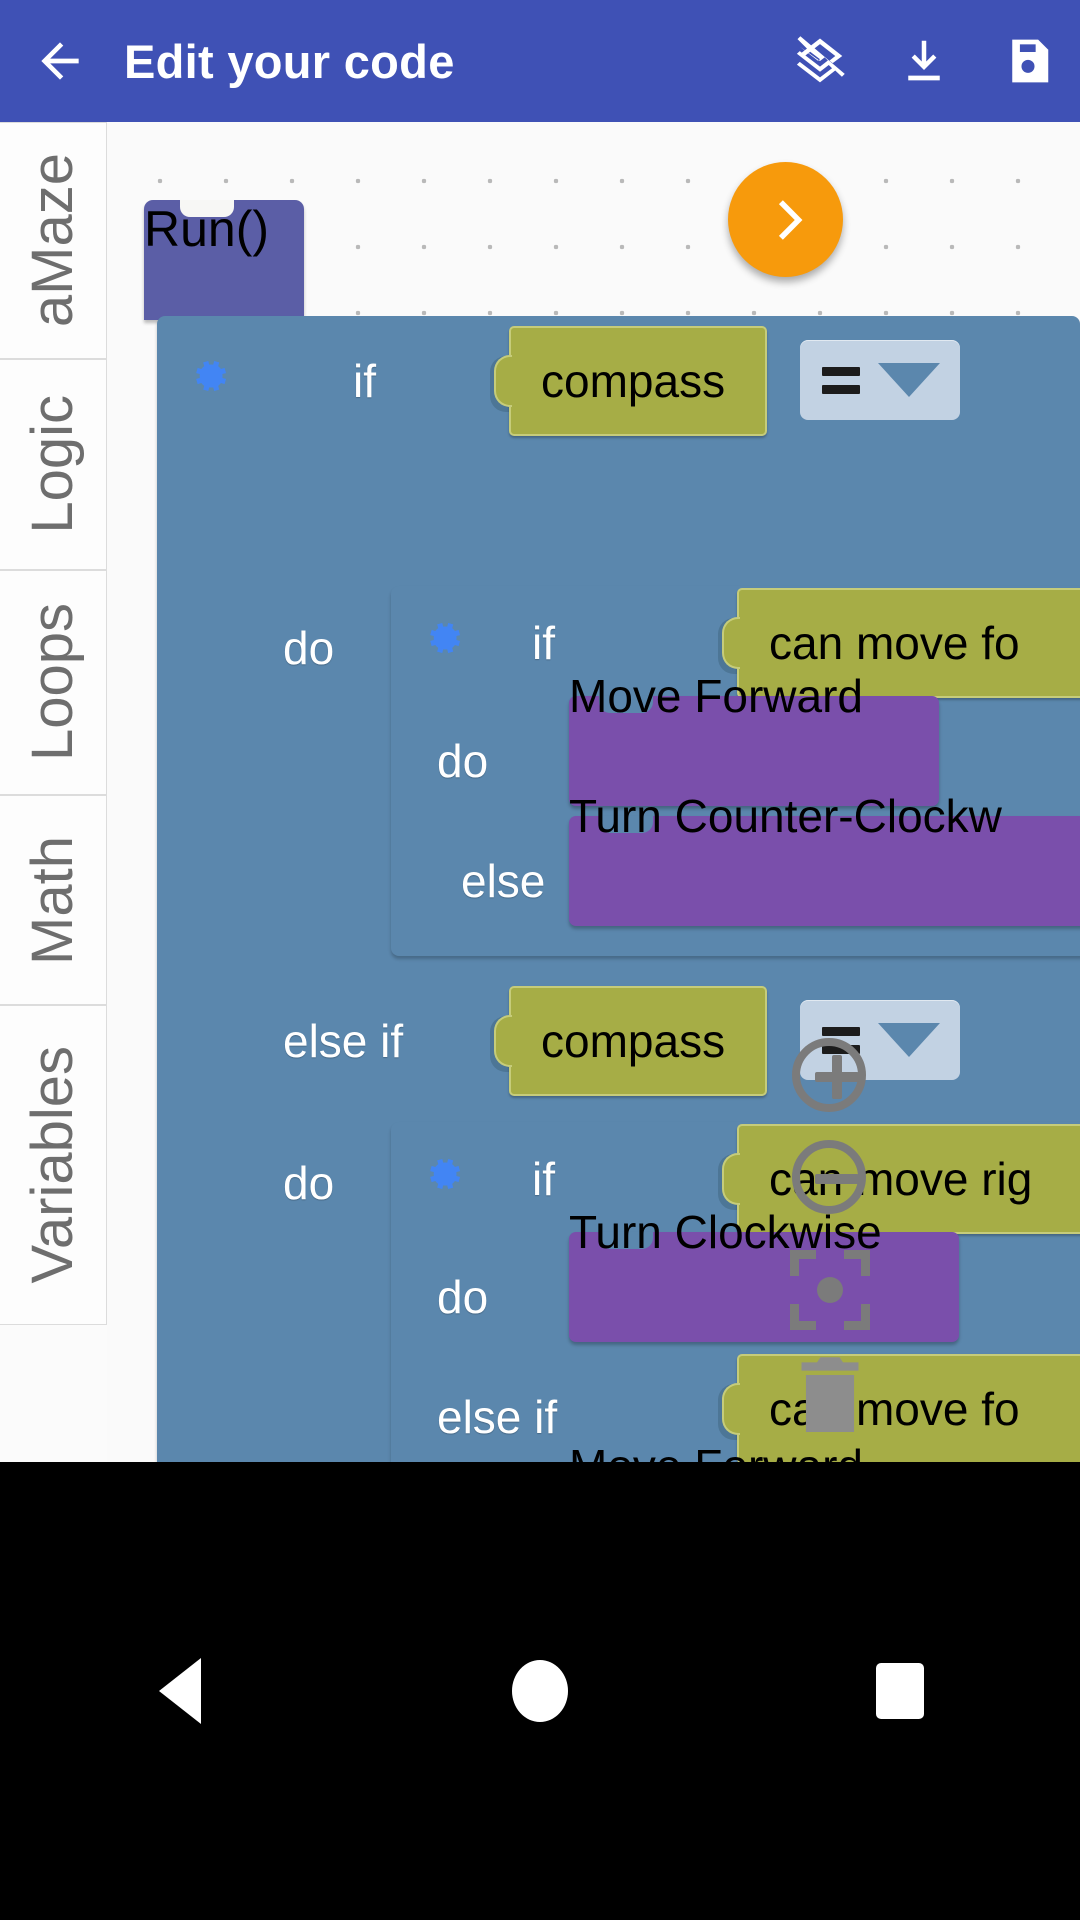  I want to click on trash-button, so click(830, 1394).